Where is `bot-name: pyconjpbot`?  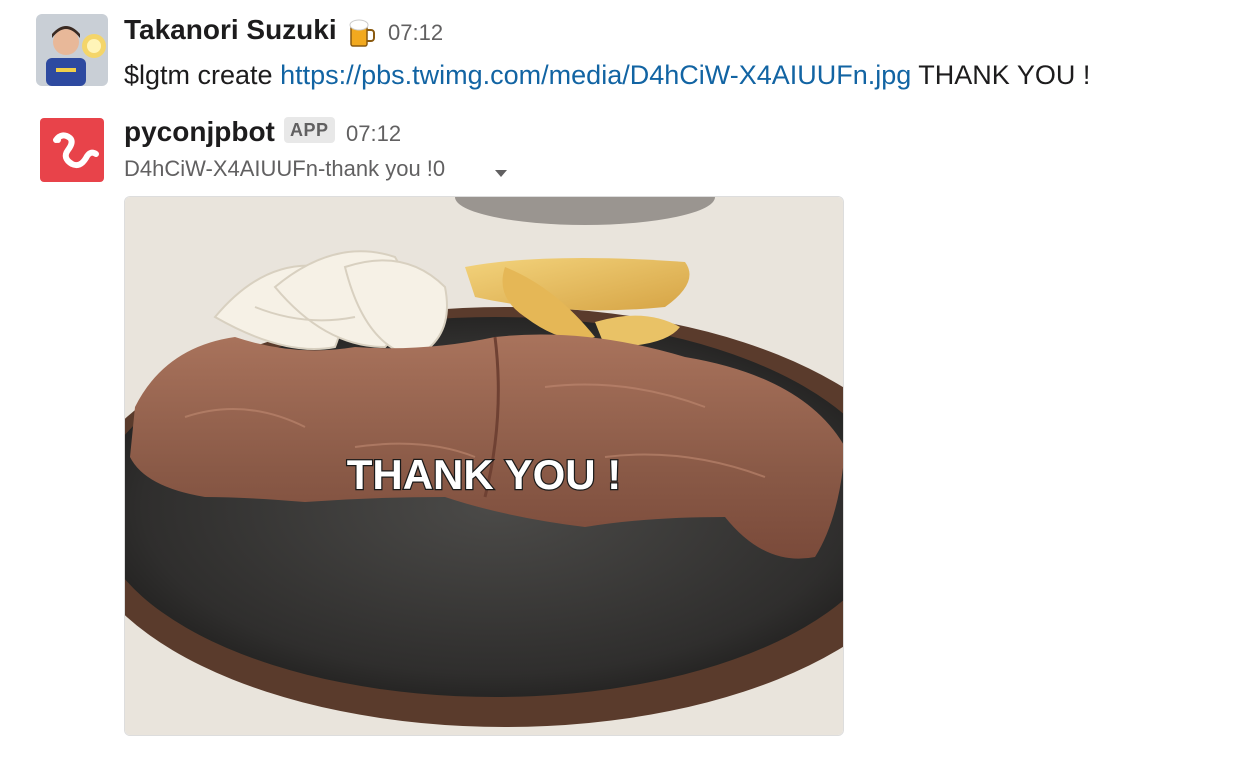 bot-name: pyconjpbot is located at coordinates (199, 132).